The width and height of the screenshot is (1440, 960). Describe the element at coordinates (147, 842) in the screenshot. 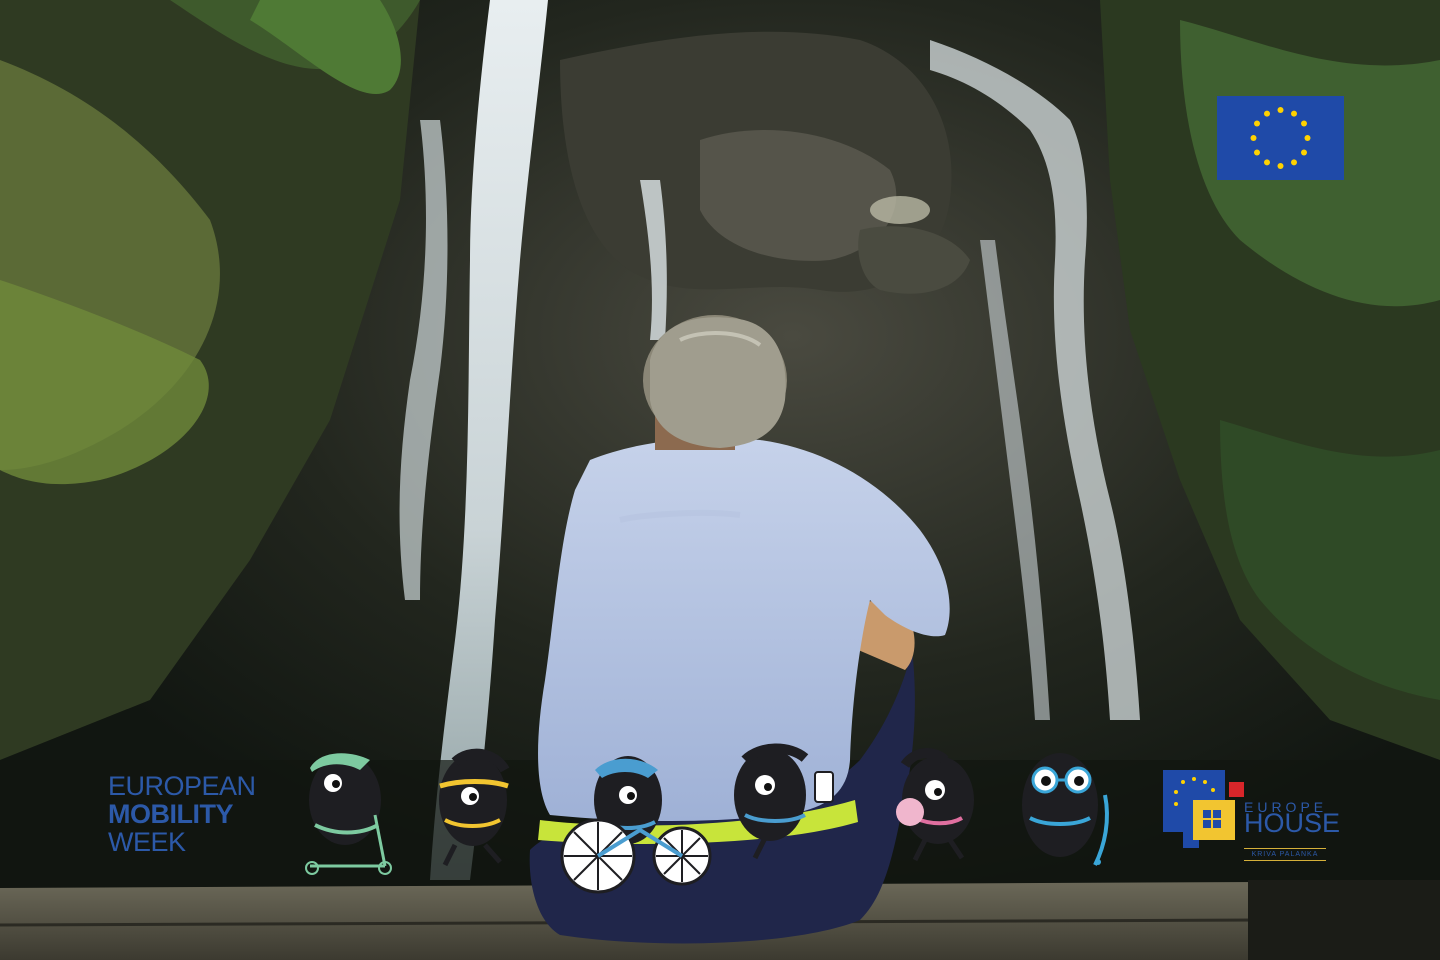

I see `logo-line-week: WEEK` at that location.